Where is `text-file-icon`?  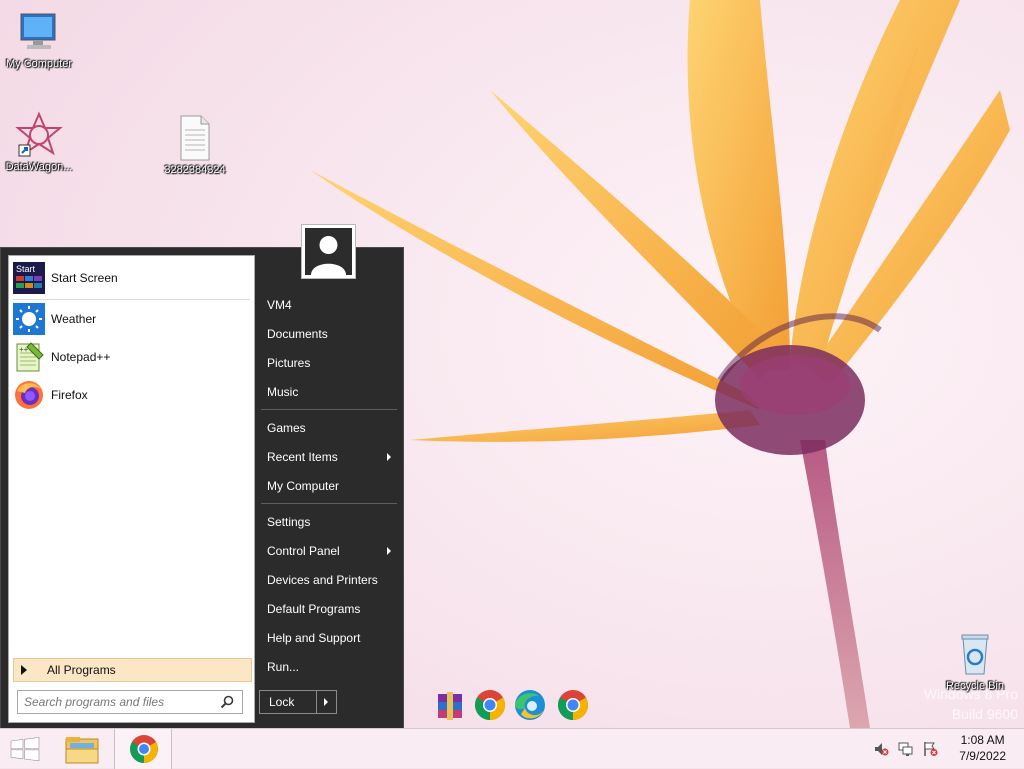 text-file-icon is located at coordinates (195, 138).